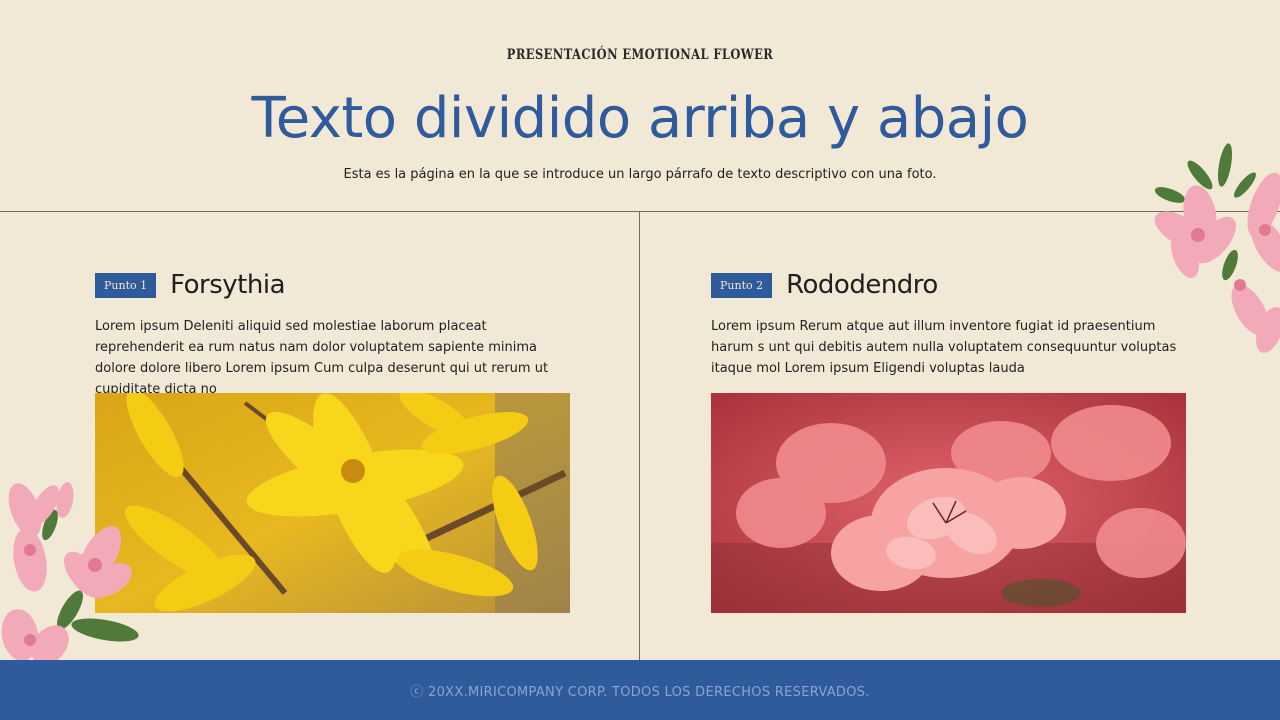 This screenshot has height=720, width=1280. I want to click on point-1-badge: Punto 1, so click(126, 285).